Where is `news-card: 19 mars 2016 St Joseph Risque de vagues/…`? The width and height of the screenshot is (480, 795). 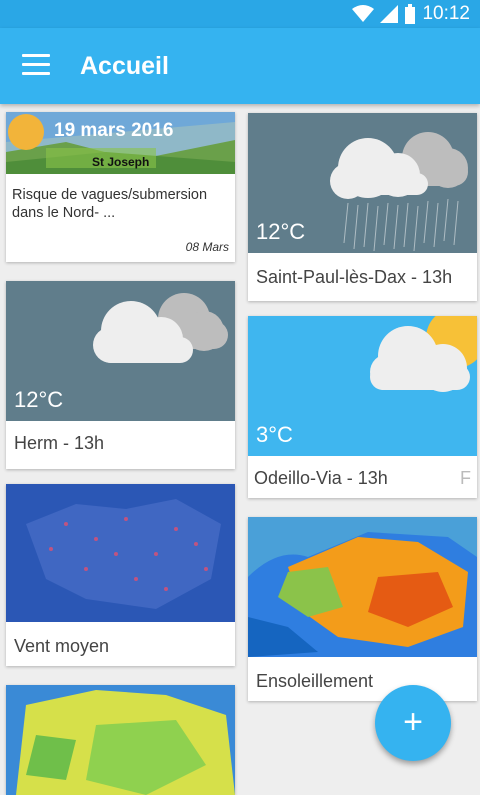
news-card: 19 mars 2016 St Joseph Risque de vagues/… is located at coordinates (120, 187).